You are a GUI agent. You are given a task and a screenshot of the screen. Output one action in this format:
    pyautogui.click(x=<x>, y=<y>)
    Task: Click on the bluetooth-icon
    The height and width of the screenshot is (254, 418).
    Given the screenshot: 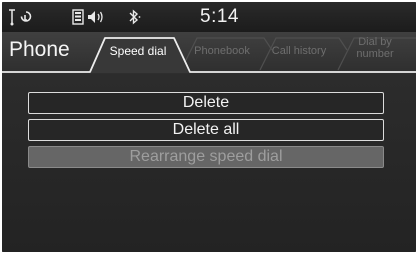 What is the action you would take?
    pyautogui.click(x=135, y=17)
    